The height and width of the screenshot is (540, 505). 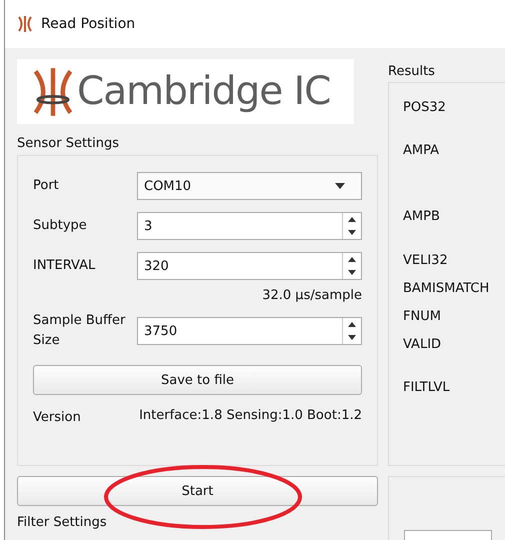 What do you see at coordinates (249, 226) in the screenshot?
I see `spin-box: 3` at bounding box center [249, 226].